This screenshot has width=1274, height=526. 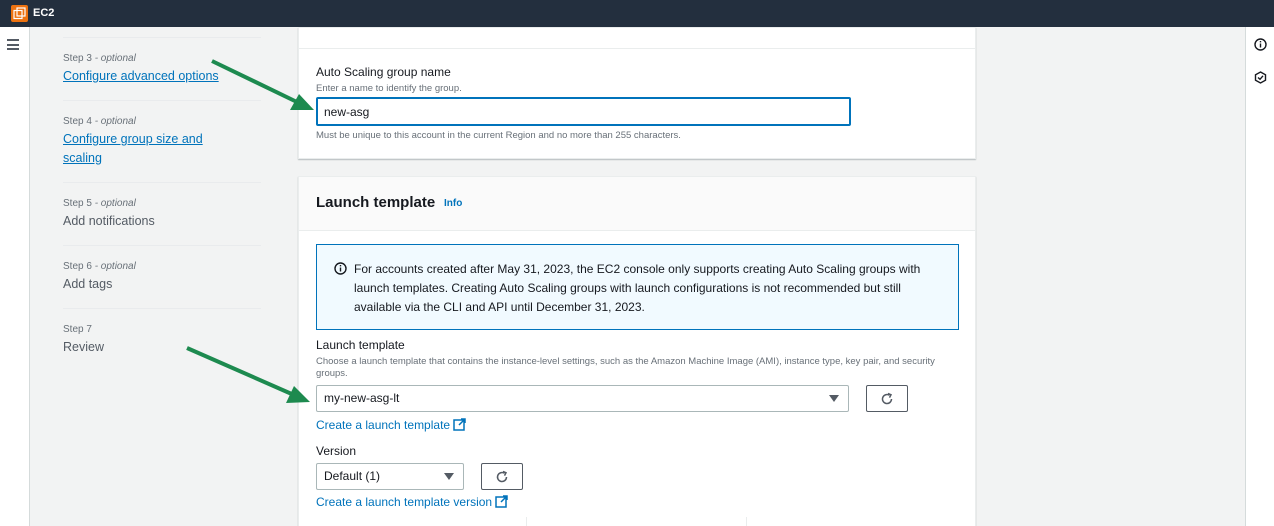 What do you see at coordinates (99, 203) in the screenshot?
I see `step-number: Step 5 - optional` at bounding box center [99, 203].